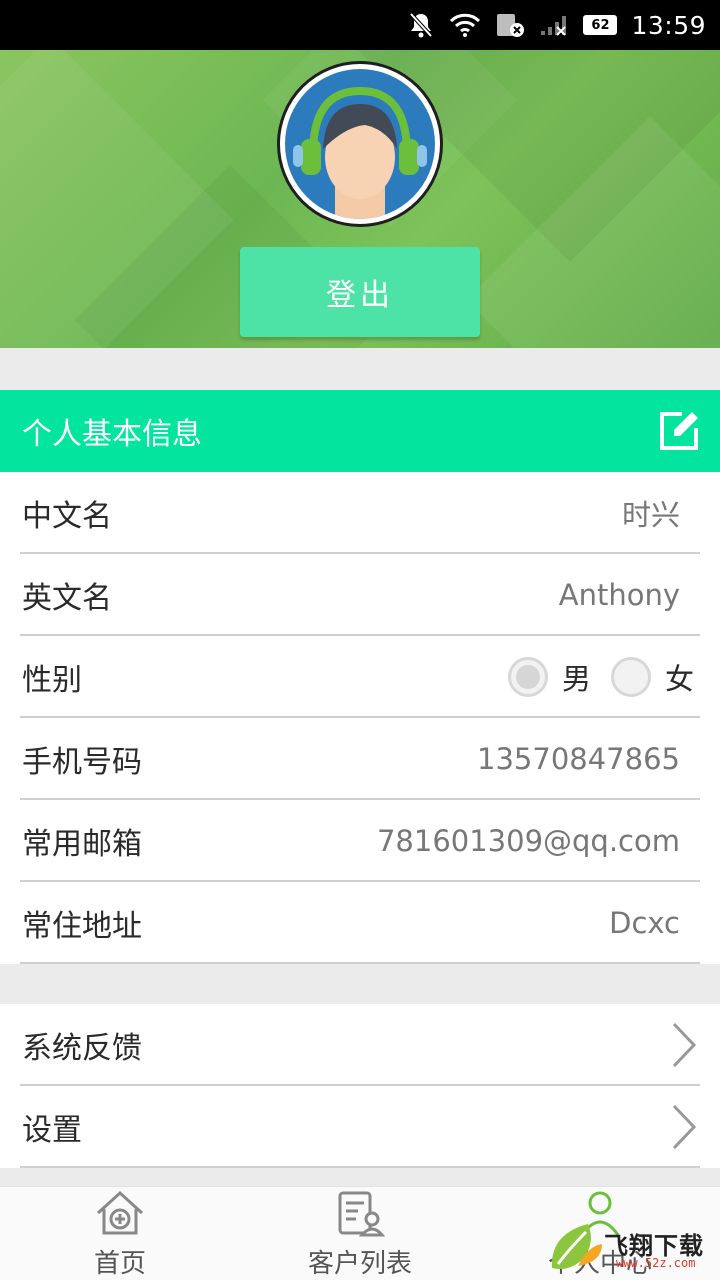 Image resolution: width=720 pixels, height=1280 pixels. What do you see at coordinates (527, 677) in the screenshot?
I see `gender-male-radio` at bounding box center [527, 677].